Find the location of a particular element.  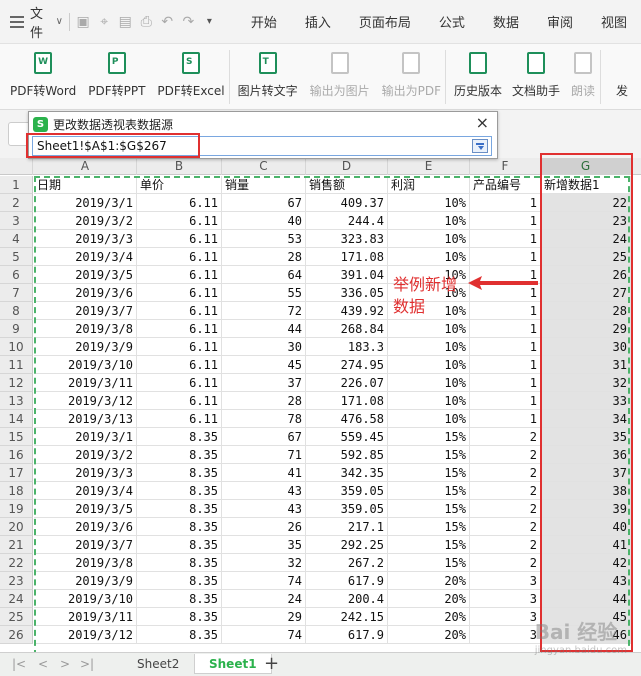

data-cell: 67 is located at coordinates (264, 437).